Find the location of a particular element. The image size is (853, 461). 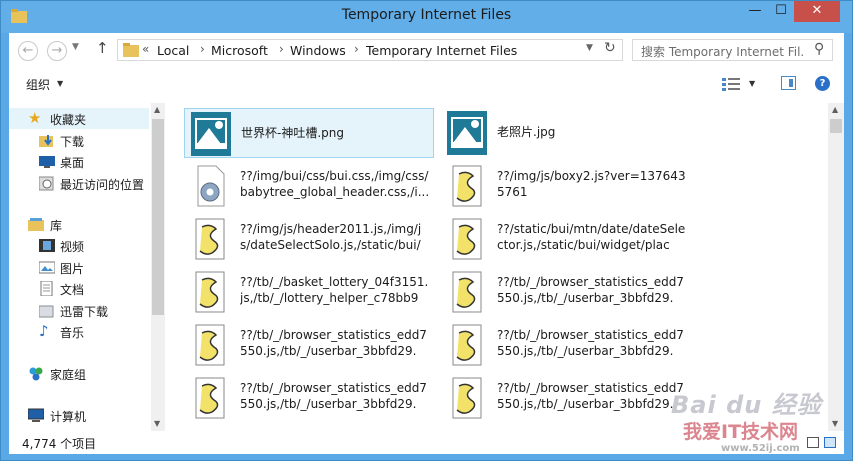

title-bar: Temporary Internet Files — ☐ ✕ is located at coordinates (426, 17).